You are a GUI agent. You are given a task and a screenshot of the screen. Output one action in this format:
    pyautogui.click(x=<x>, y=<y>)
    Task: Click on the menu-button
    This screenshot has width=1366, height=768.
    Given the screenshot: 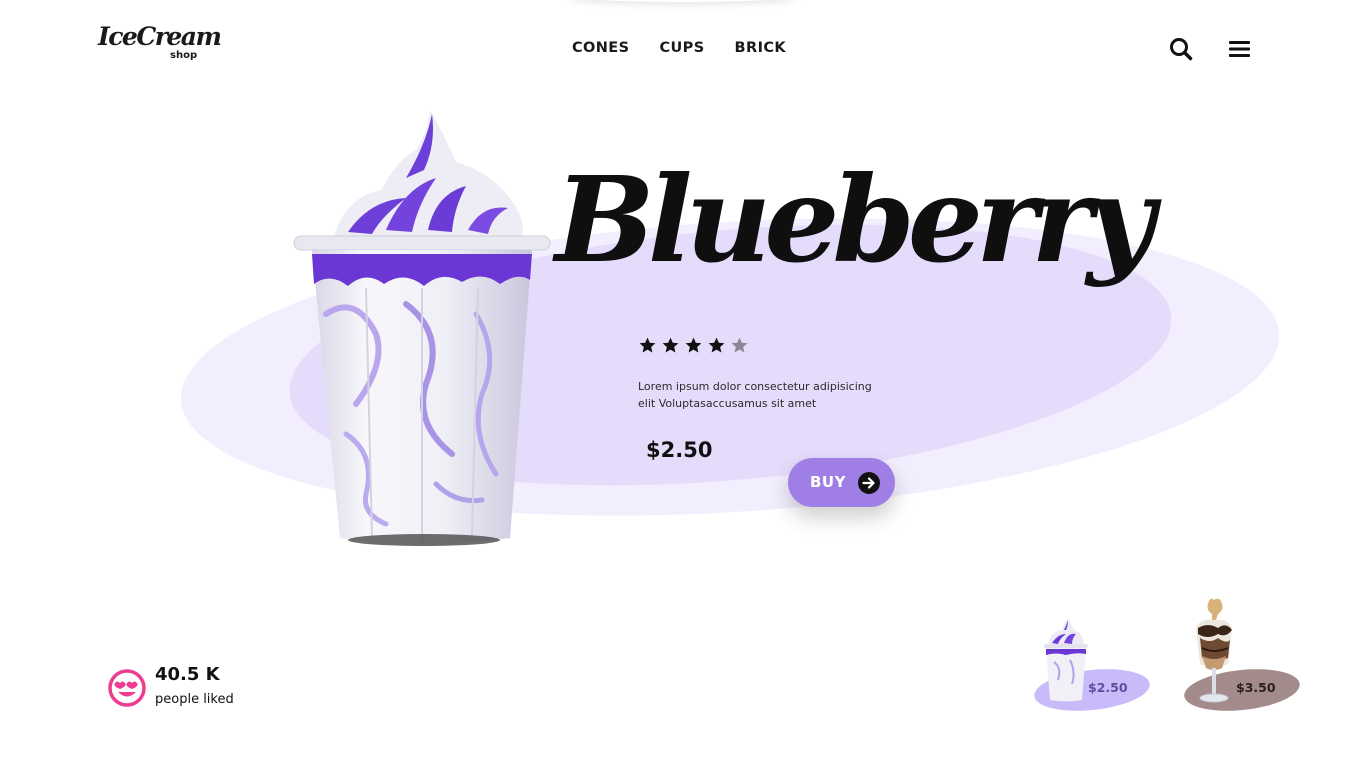 What is the action you would take?
    pyautogui.click(x=1239, y=49)
    